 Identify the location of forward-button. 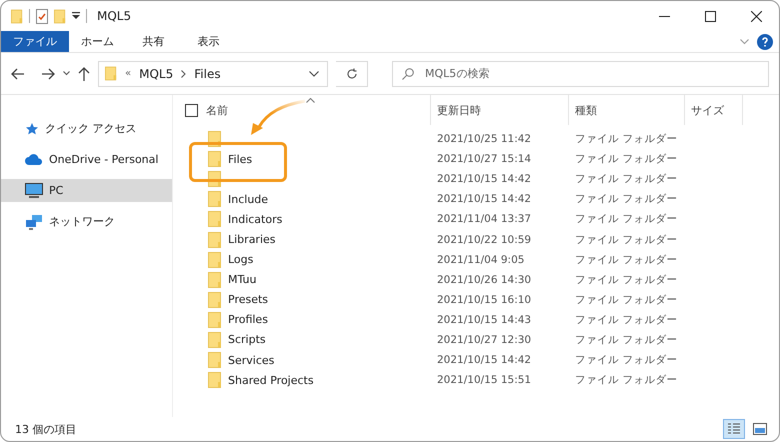
(48, 74).